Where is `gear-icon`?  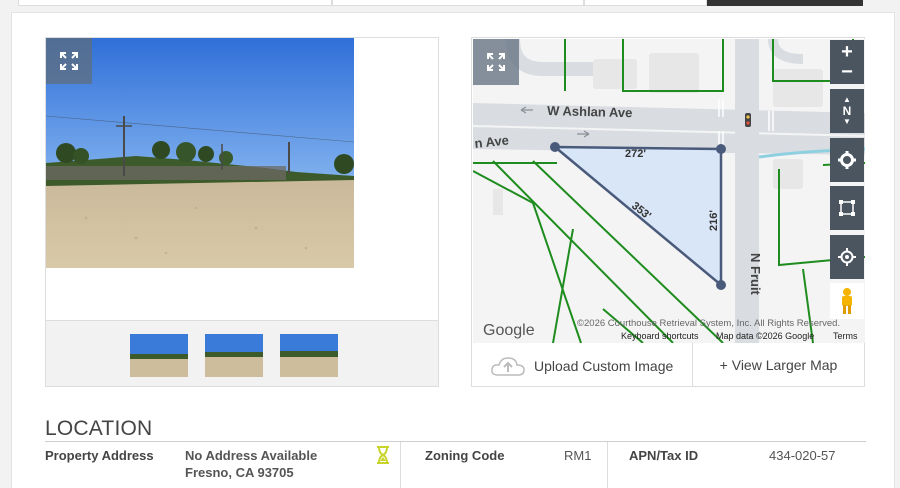 gear-icon is located at coordinates (847, 160).